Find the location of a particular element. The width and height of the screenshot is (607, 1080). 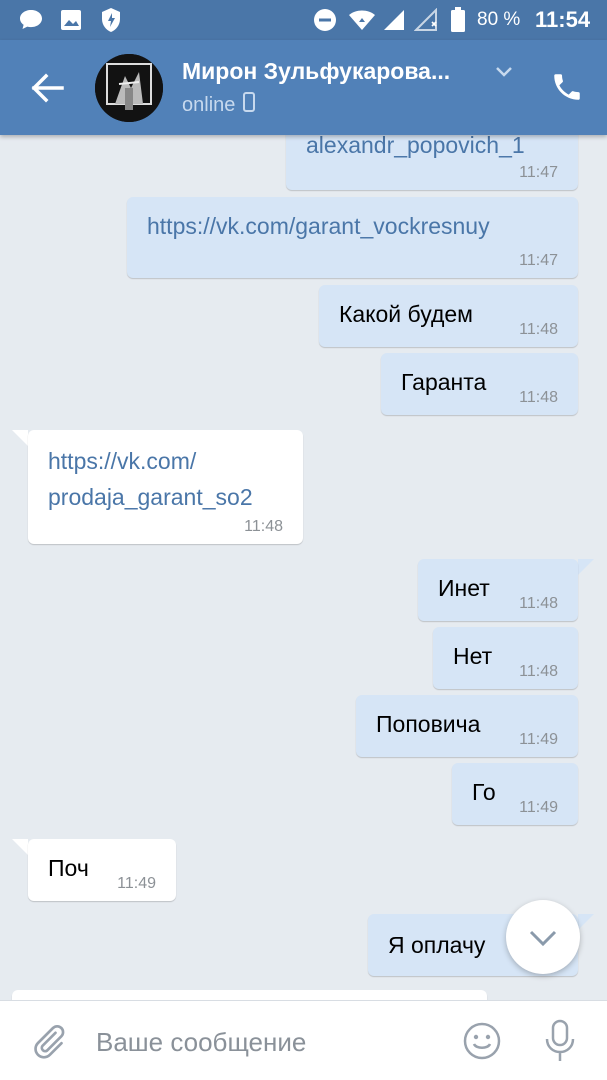

battery-icon is located at coordinates (458, 20).